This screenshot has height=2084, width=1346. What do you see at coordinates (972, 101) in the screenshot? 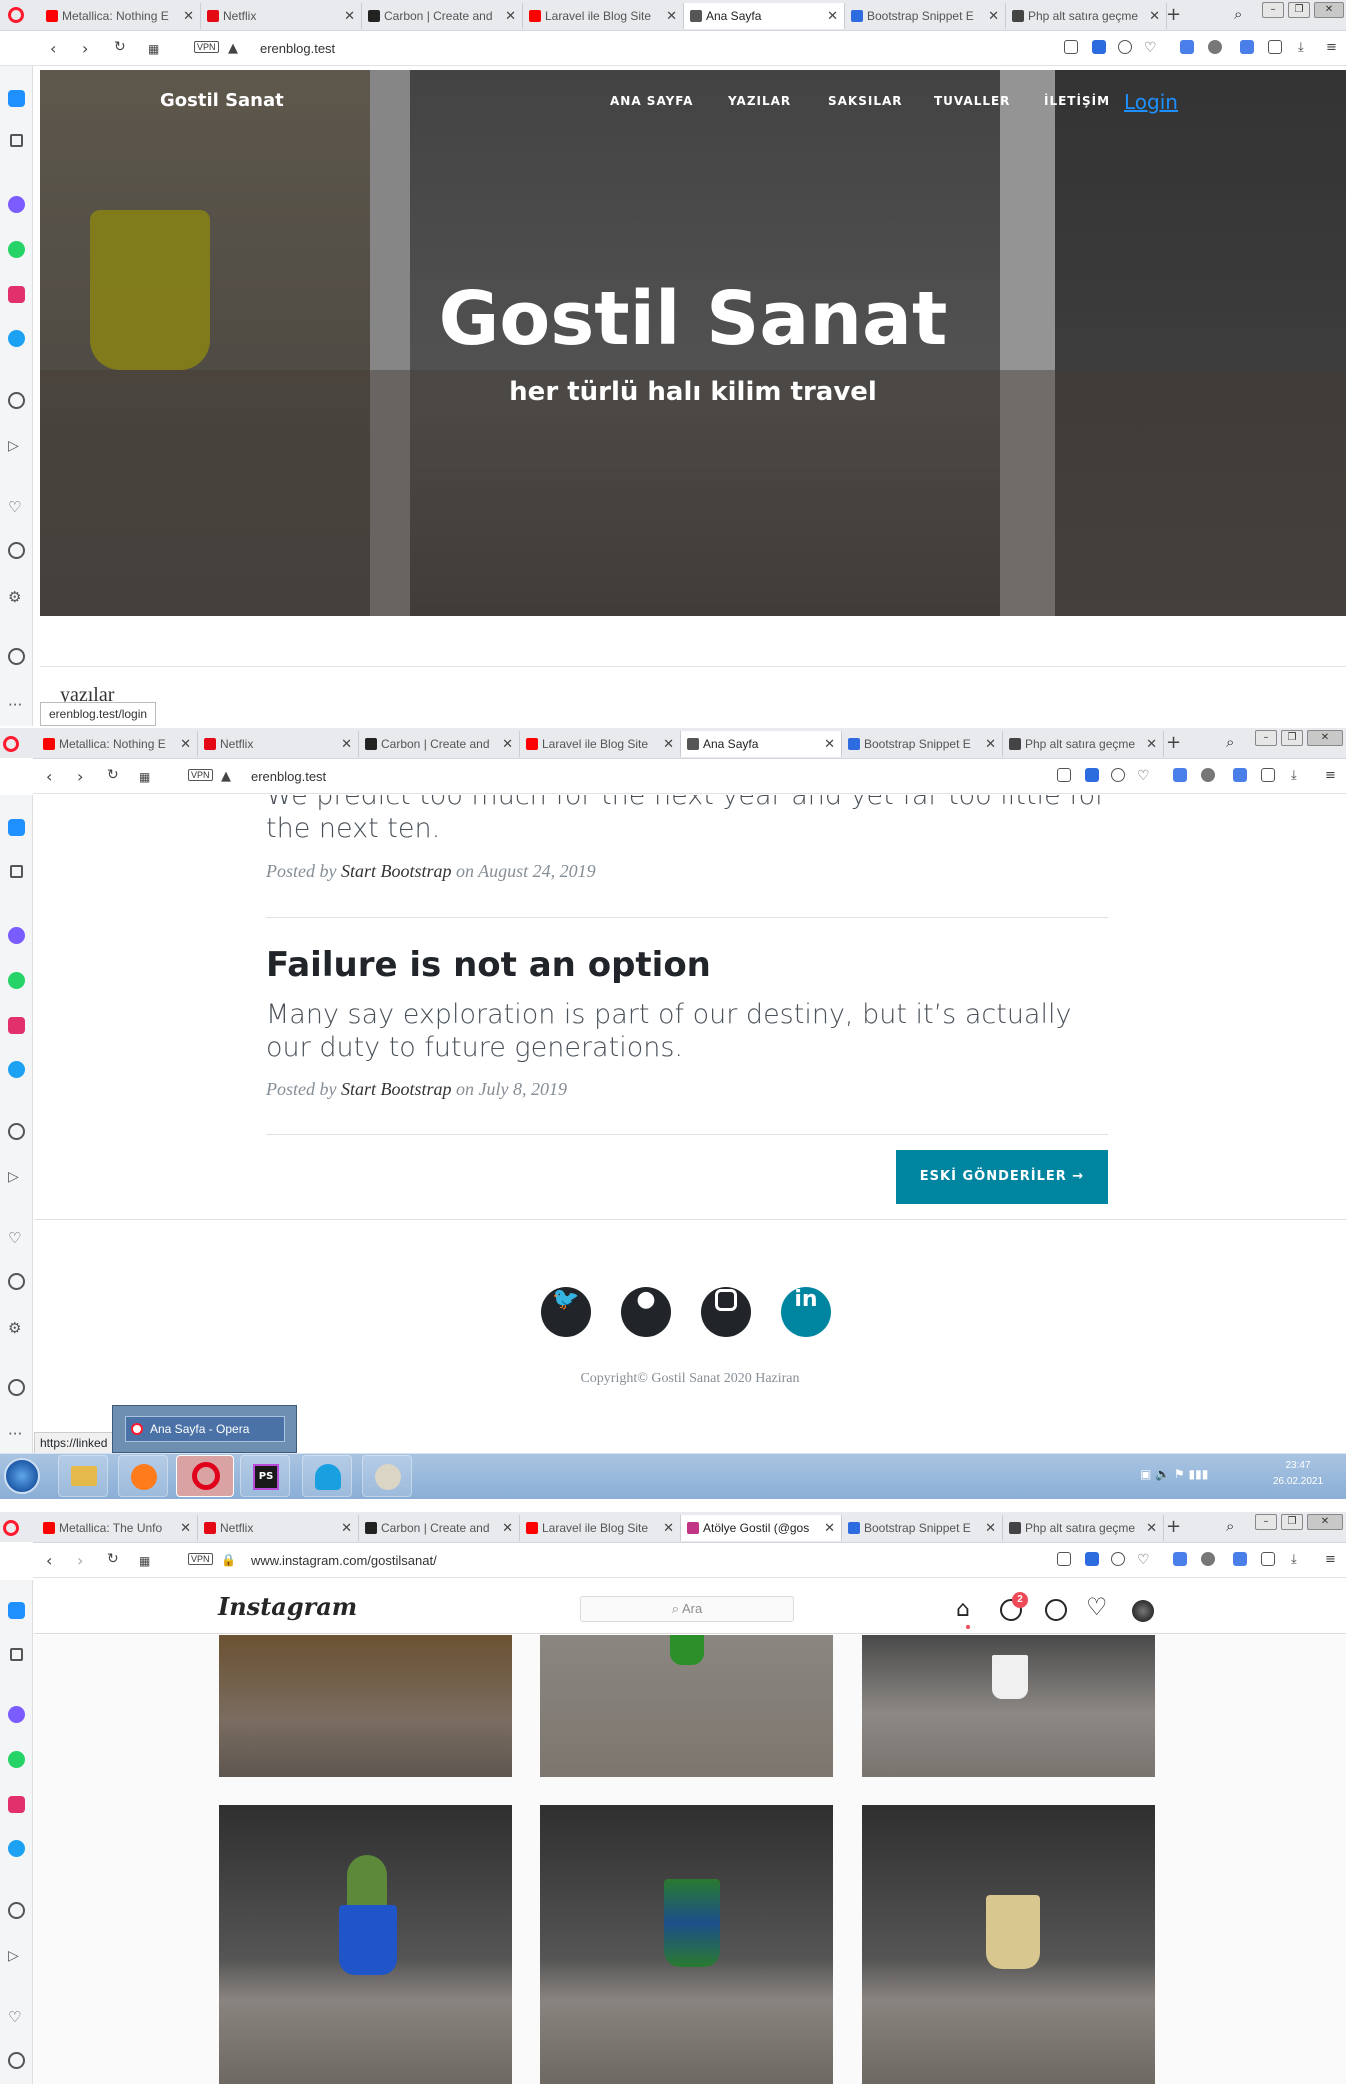
I see `nav-tuvaller: TUVALLER` at bounding box center [972, 101].